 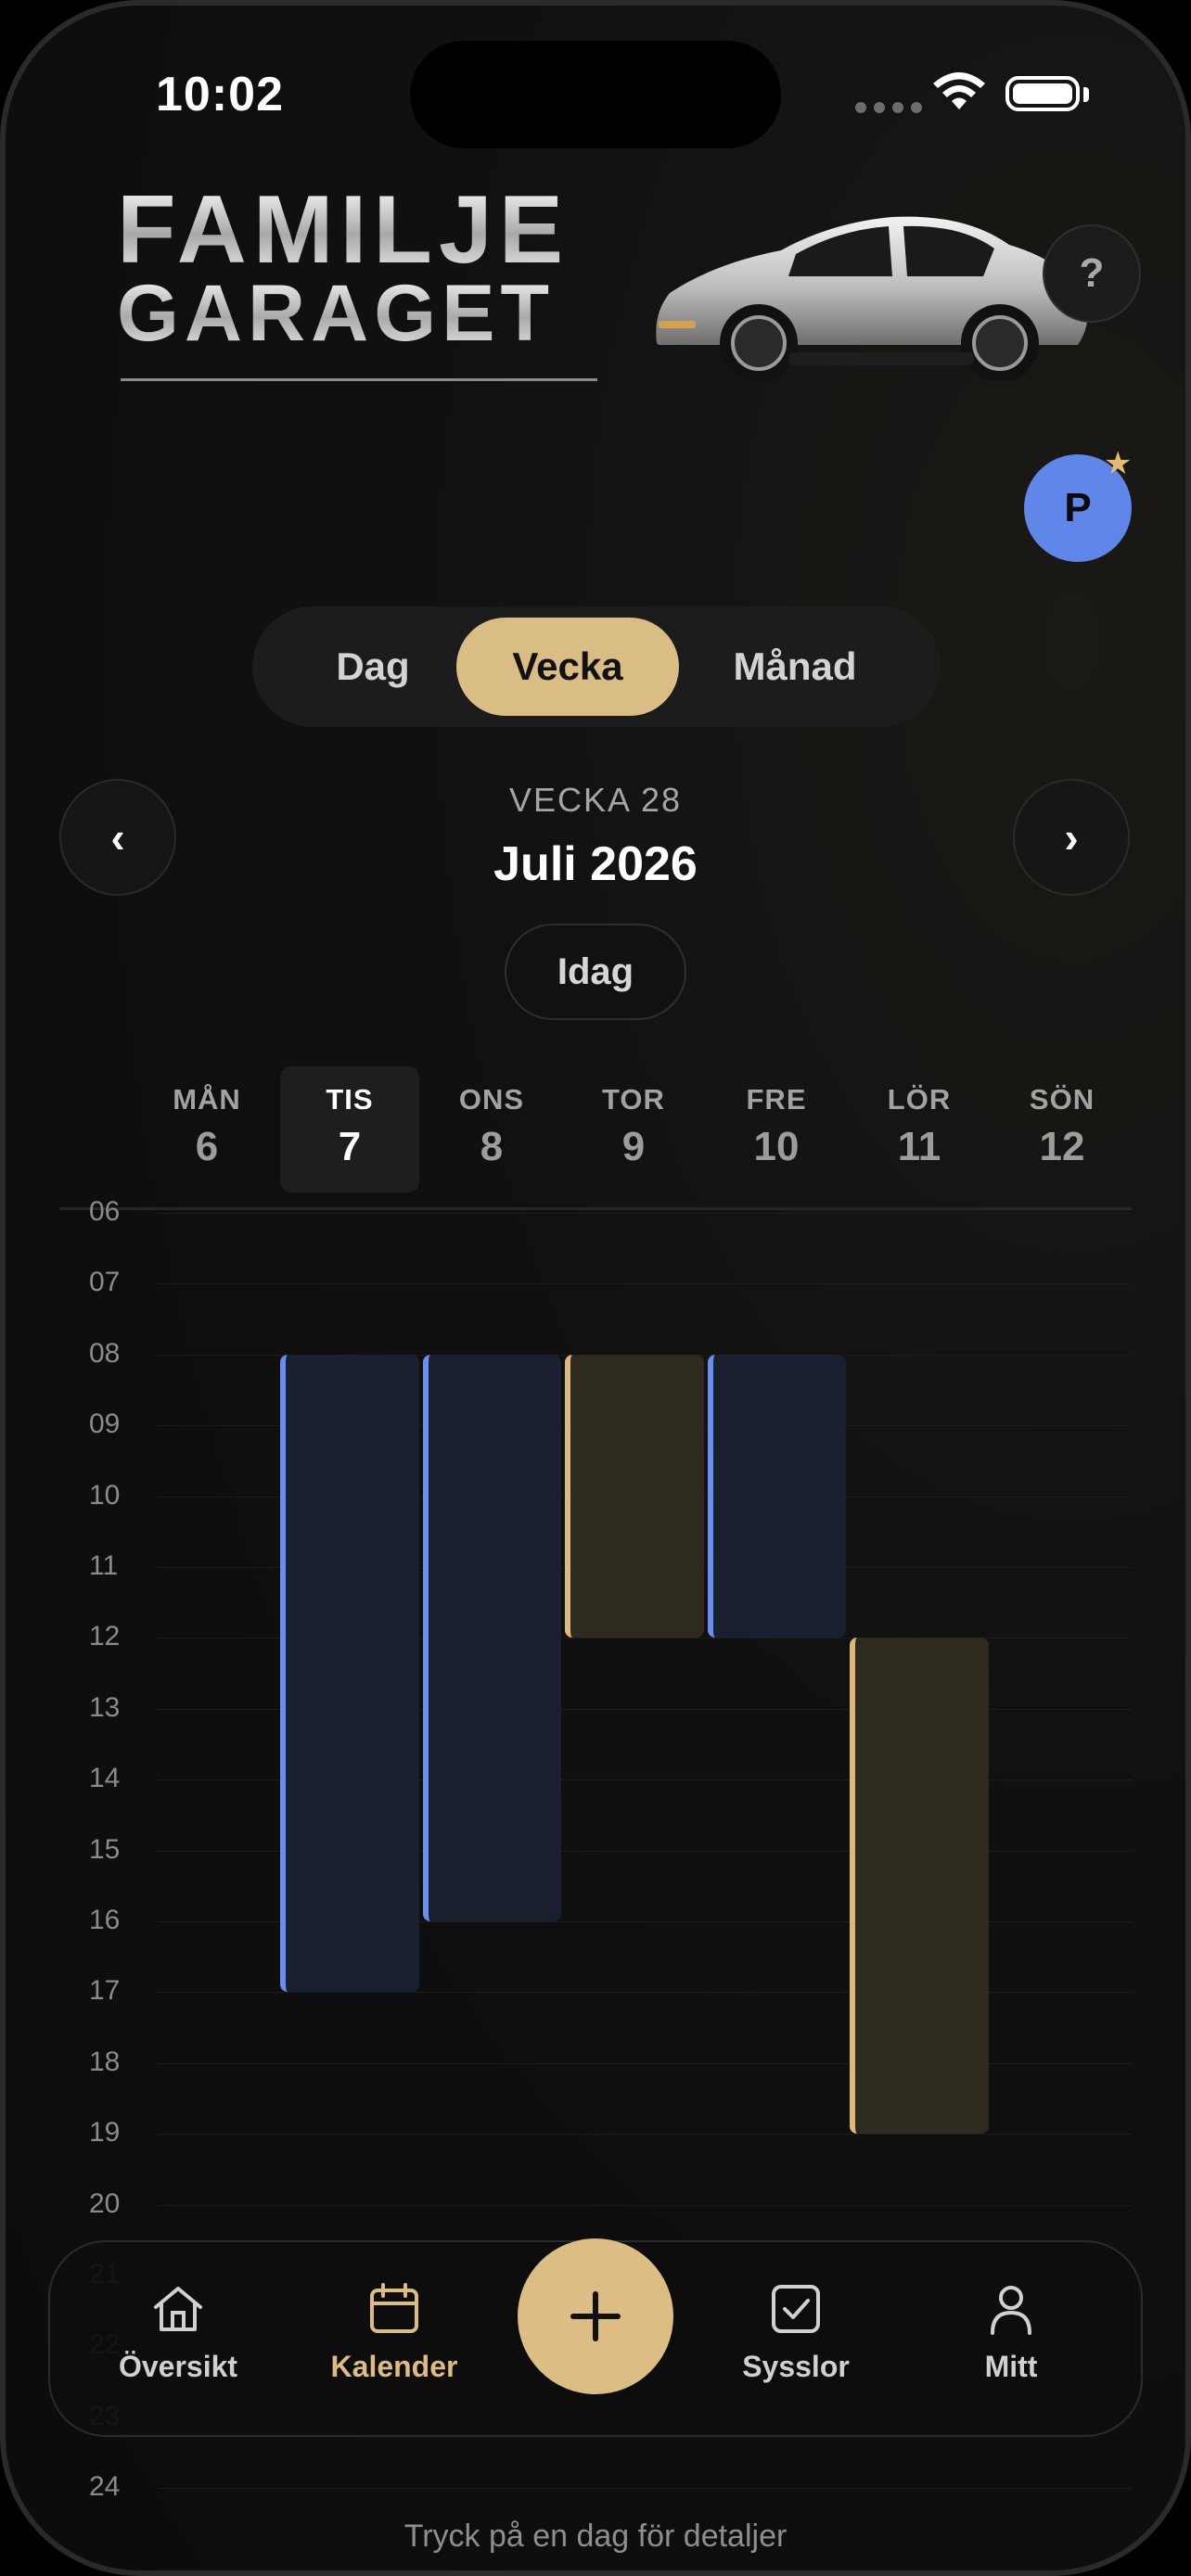 I want to click on day-date: 8, so click(x=492, y=1146).